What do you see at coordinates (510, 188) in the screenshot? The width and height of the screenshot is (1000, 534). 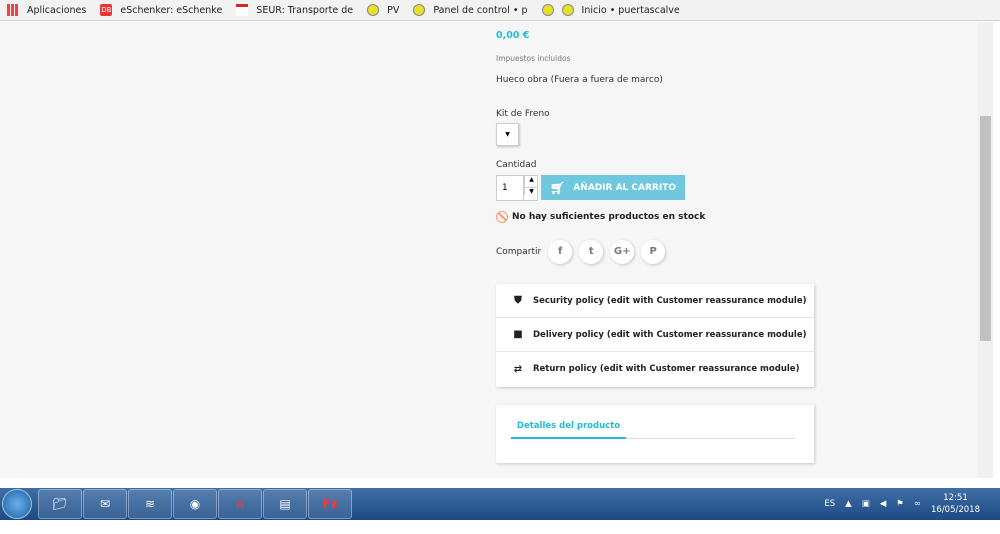 I see `quantity-input: 1` at bounding box center [510, 188].